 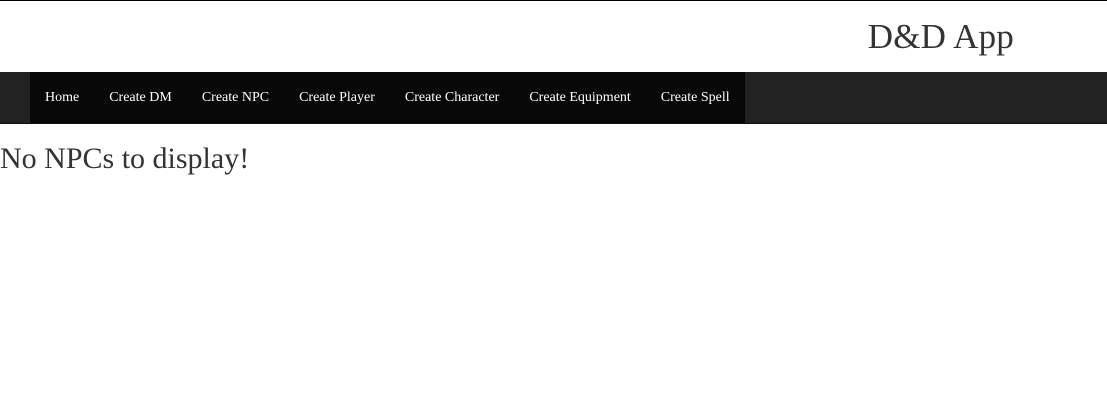 What do you see at coordinates (452, 97) in the screenshot?
I see `nav-item-create-character: Create Character` at bounding box center [452, 97].